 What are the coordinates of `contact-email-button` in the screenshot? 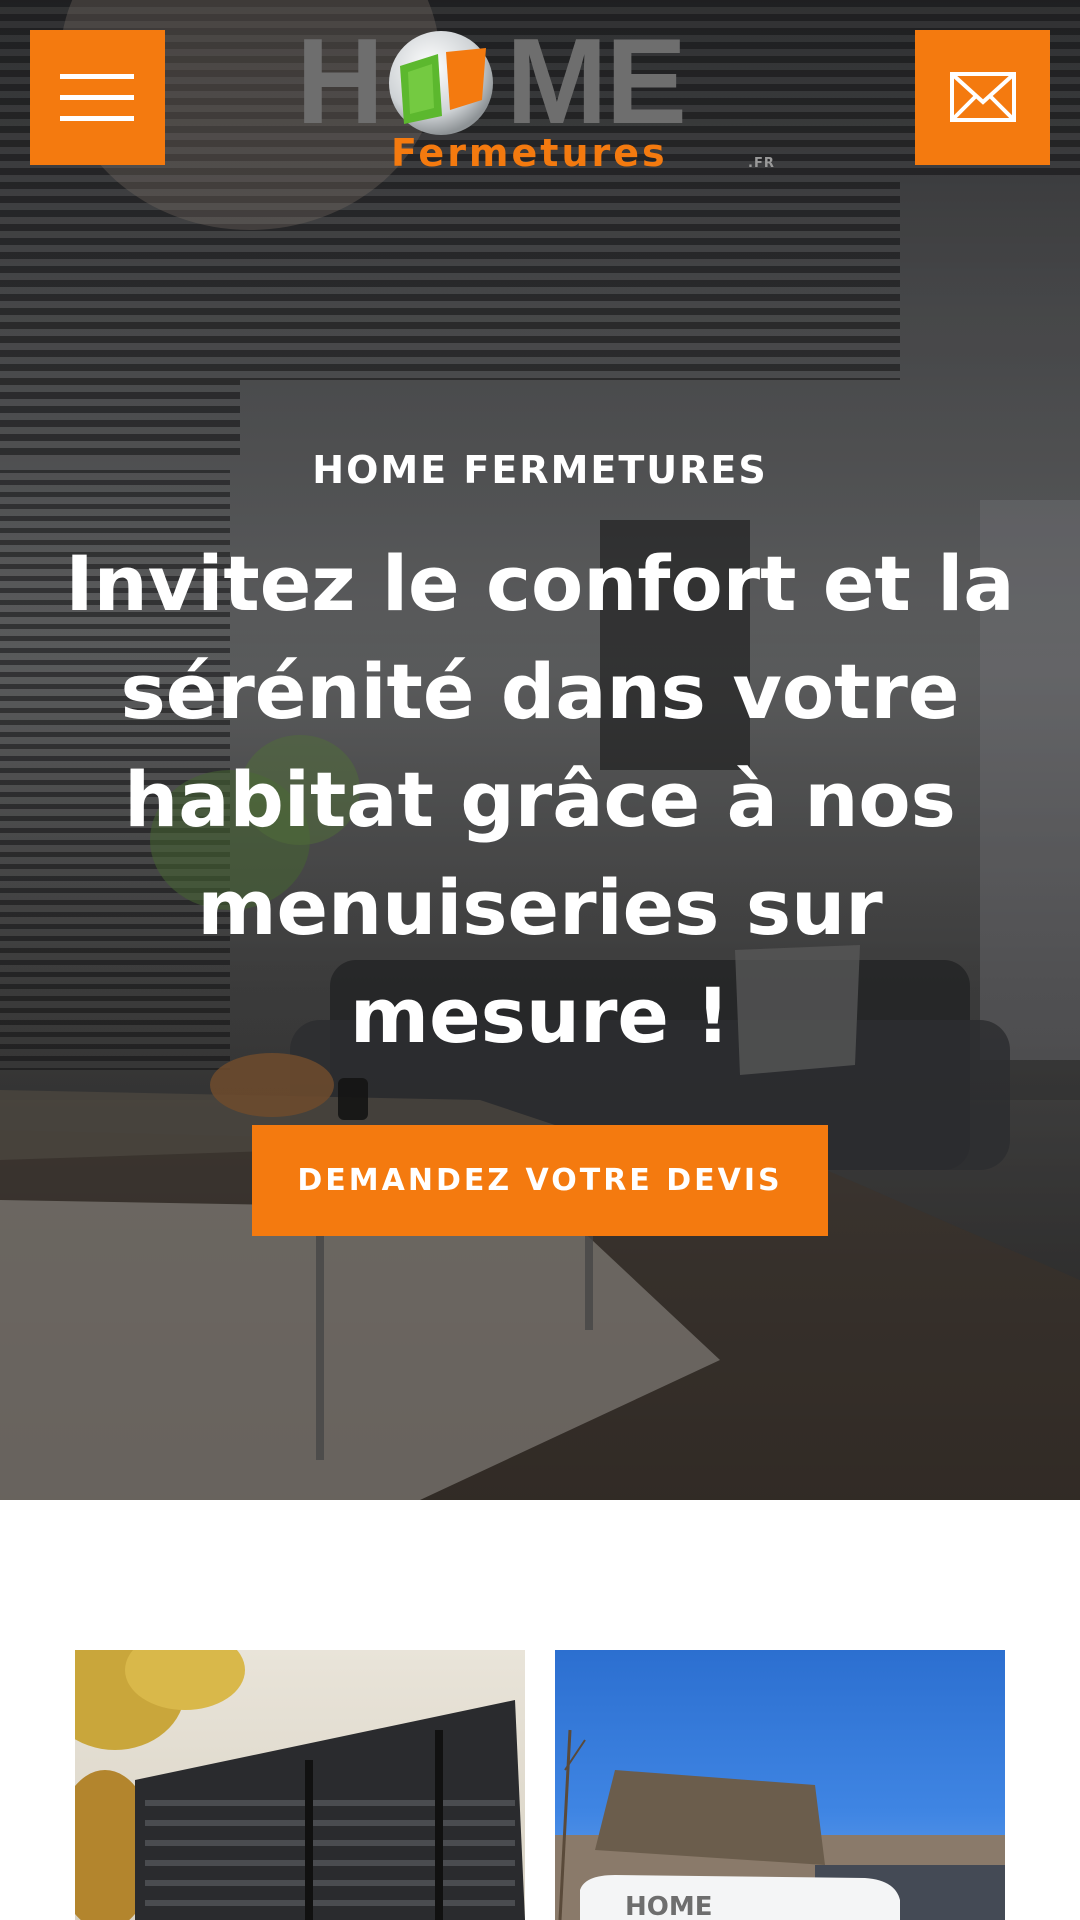 It's located at (982, 97).